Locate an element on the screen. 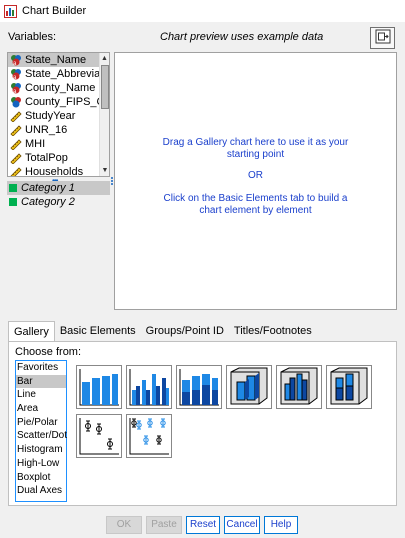  window-title: Chart Builder is located at coordinates (54, 11).